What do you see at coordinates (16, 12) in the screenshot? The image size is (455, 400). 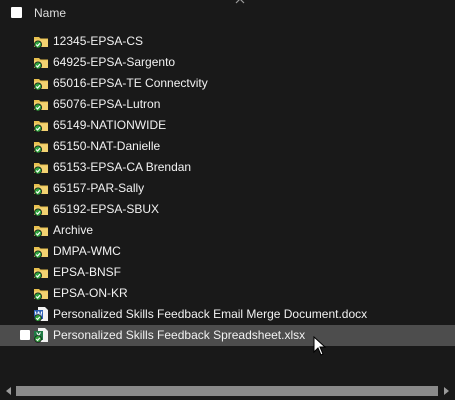 I see `select-all-checkbox` at bounding box center [16, 12].